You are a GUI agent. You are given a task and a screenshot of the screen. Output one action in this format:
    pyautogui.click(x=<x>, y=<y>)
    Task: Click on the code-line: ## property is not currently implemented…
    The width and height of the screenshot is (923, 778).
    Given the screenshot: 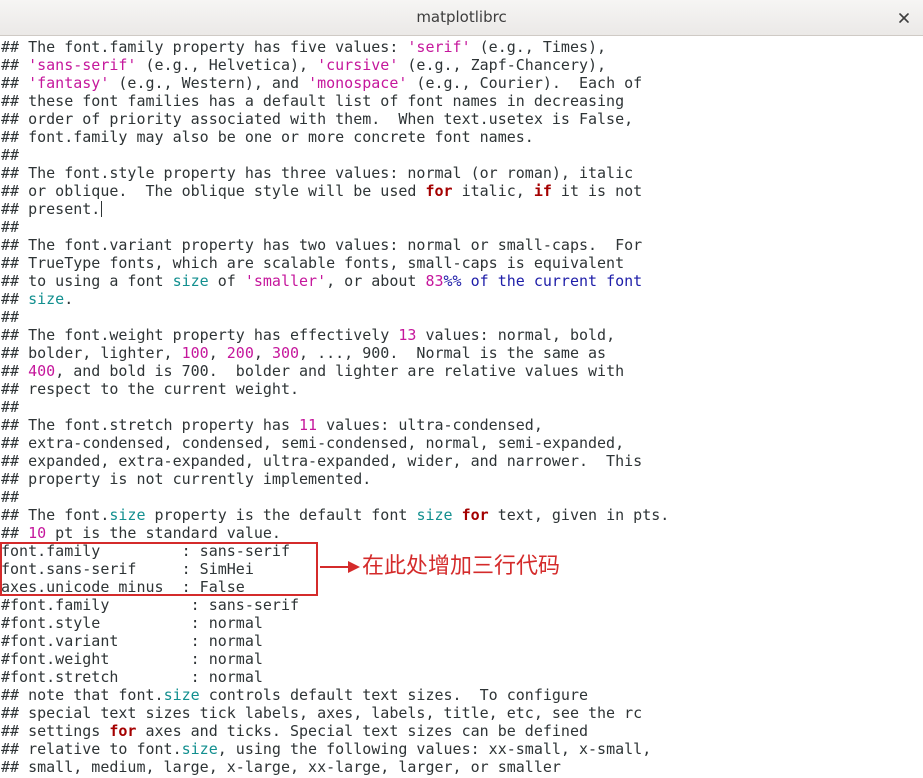 What is the action you would take?
    pyautogui.click(x=335, y=479)
    